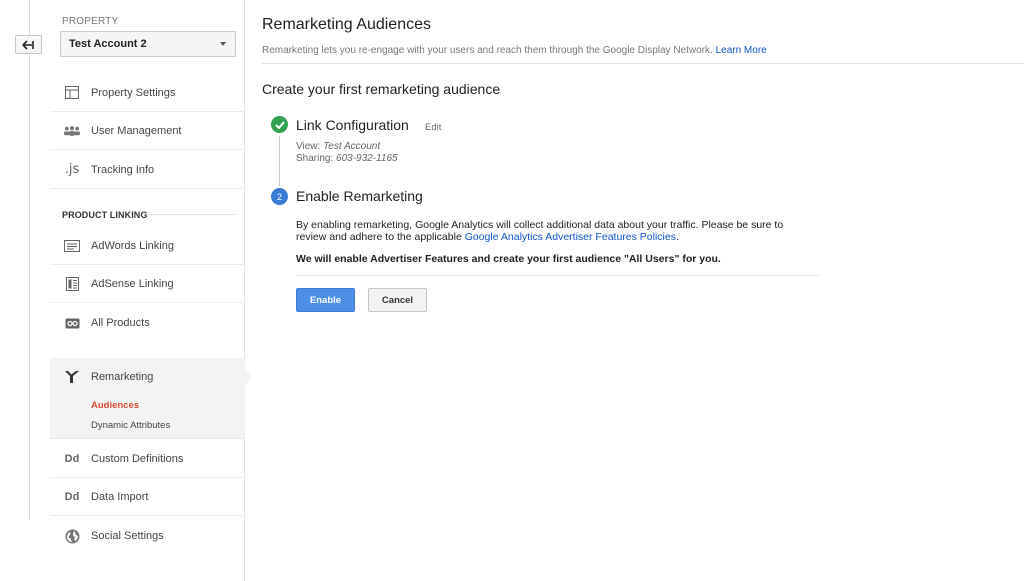 The image size is (1024, 581). Describe the element at coordinates (25, 290) in the screenshot. I see `left-rail` at that location.